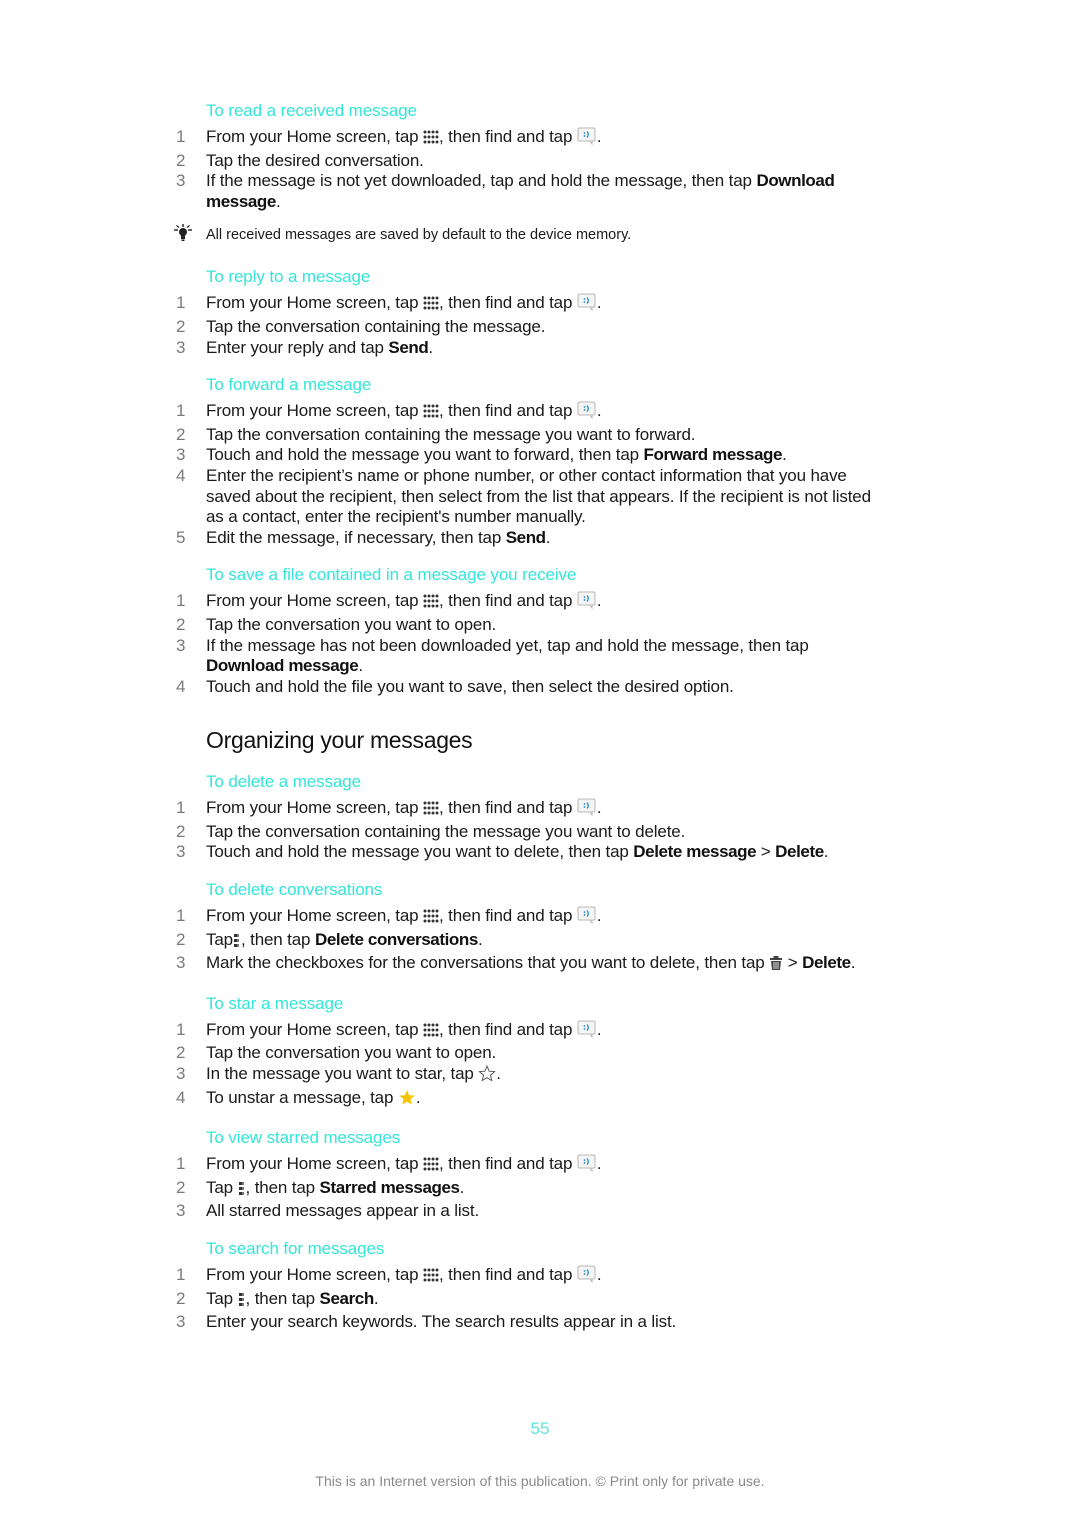 Image resolution: width=1080 pixels, height=1527 pixels. What do you see at coordinates (522, 1100) in the screenshot?
I see `step-item: 4 To unstar a message, tap .` at bounding box center [522, 1100].